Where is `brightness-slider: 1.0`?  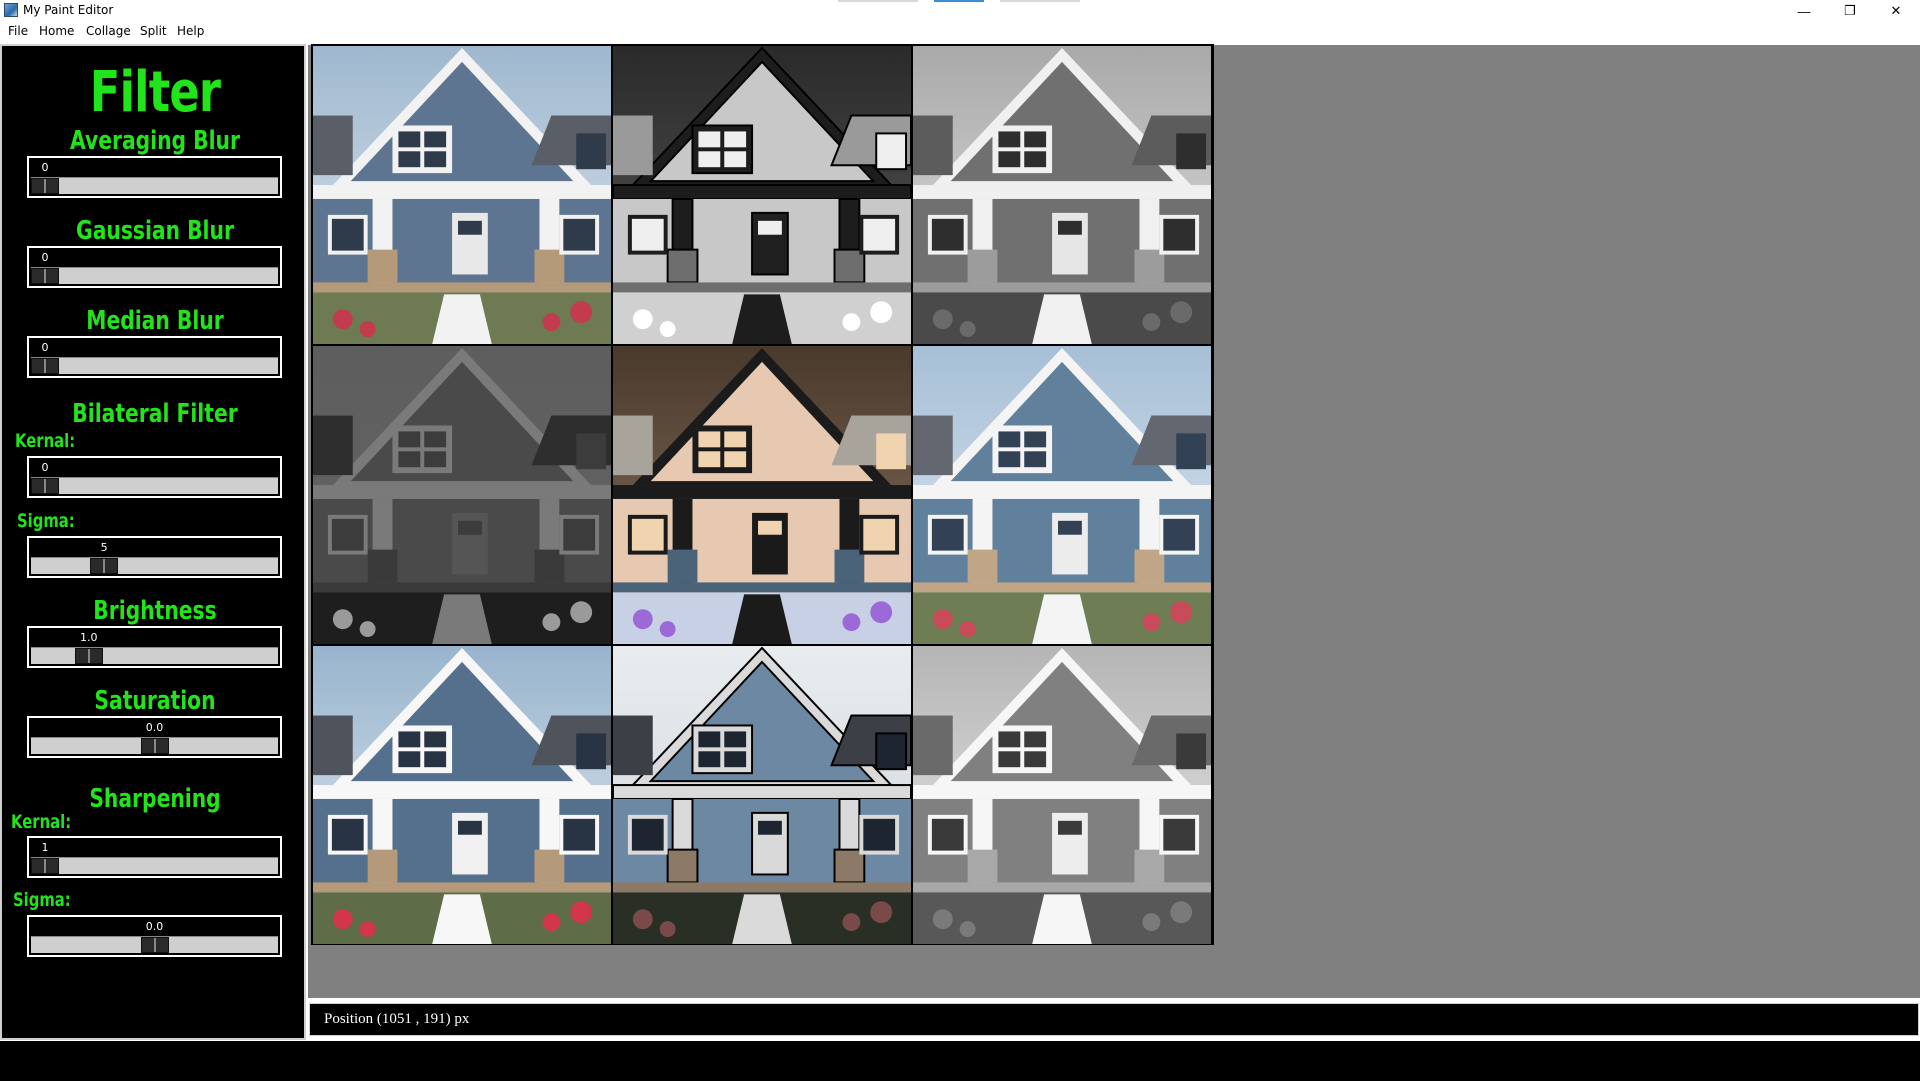 brightness-slider: 1.0 is located at coordinates (154, 647).